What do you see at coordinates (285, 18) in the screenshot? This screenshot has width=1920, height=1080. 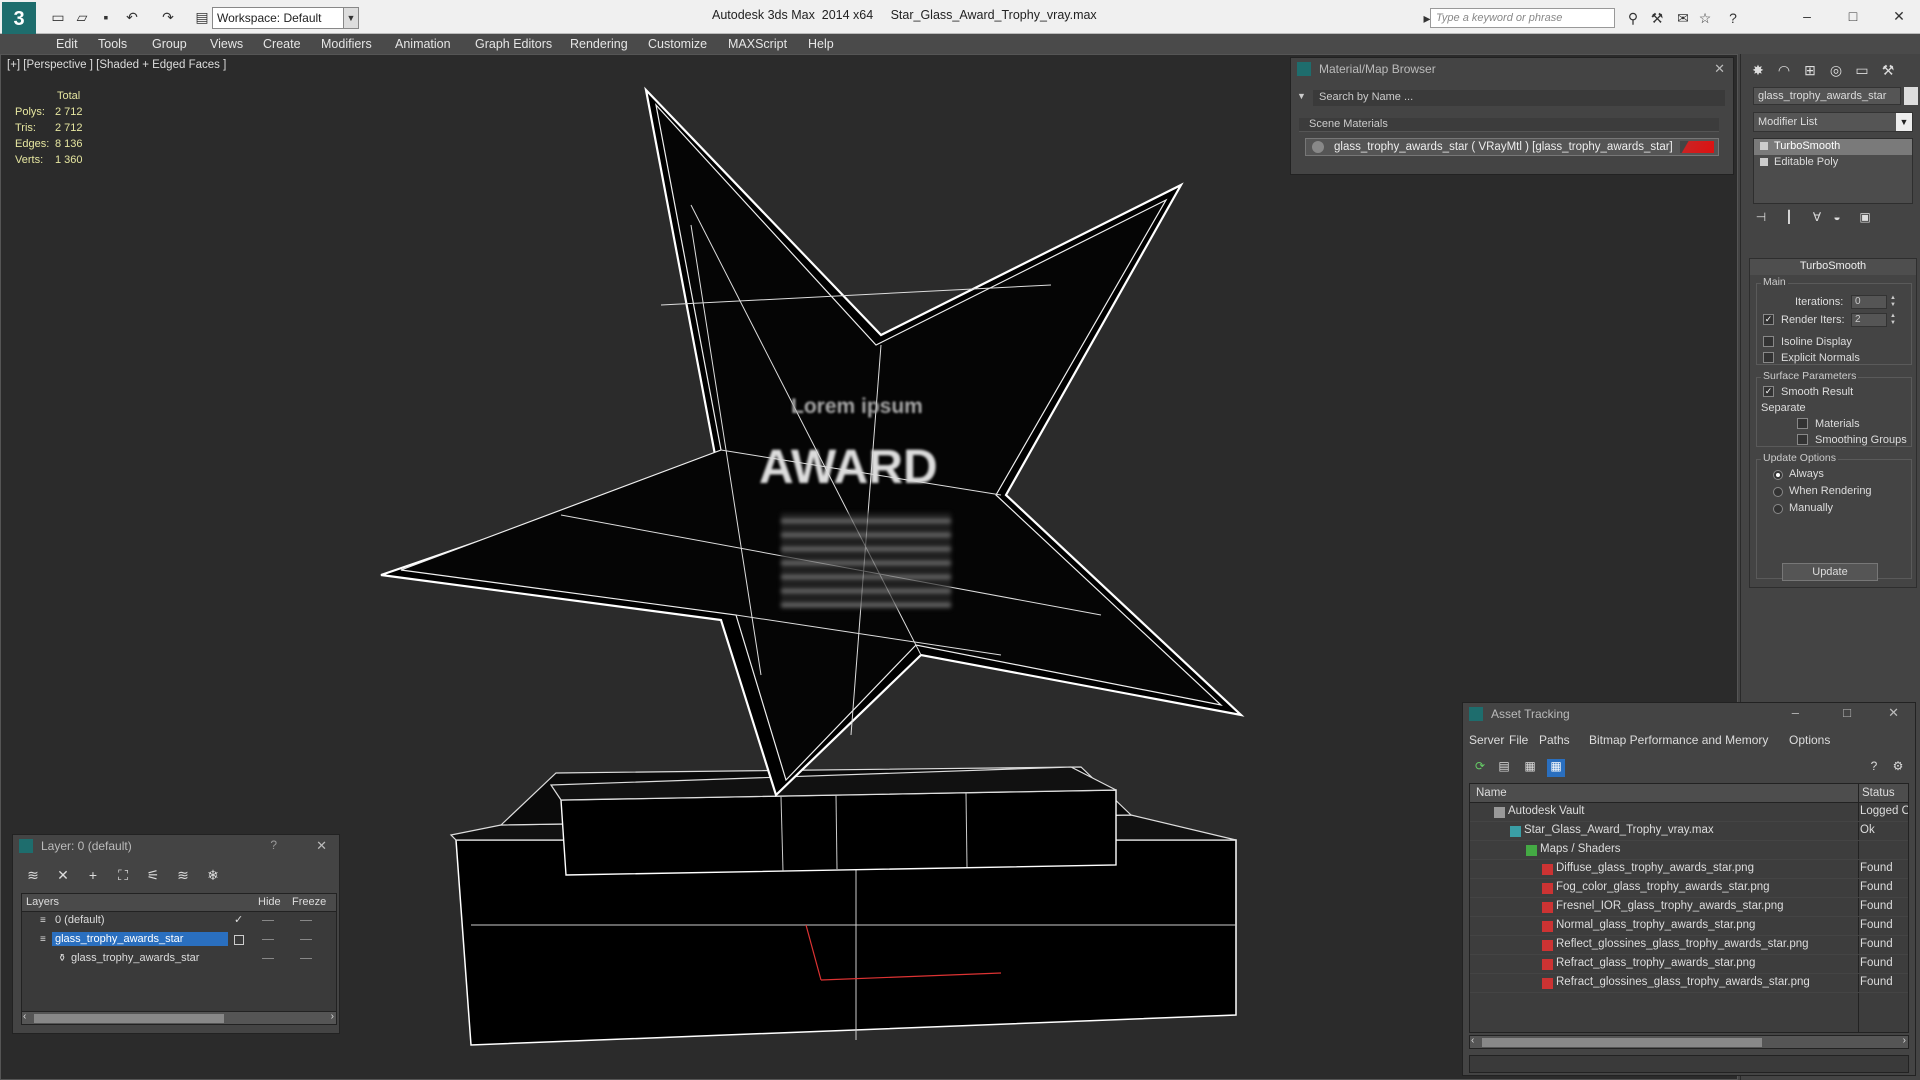 I see `workspace-dropdown: Workspace: Default` at bounding box center [285, 18].